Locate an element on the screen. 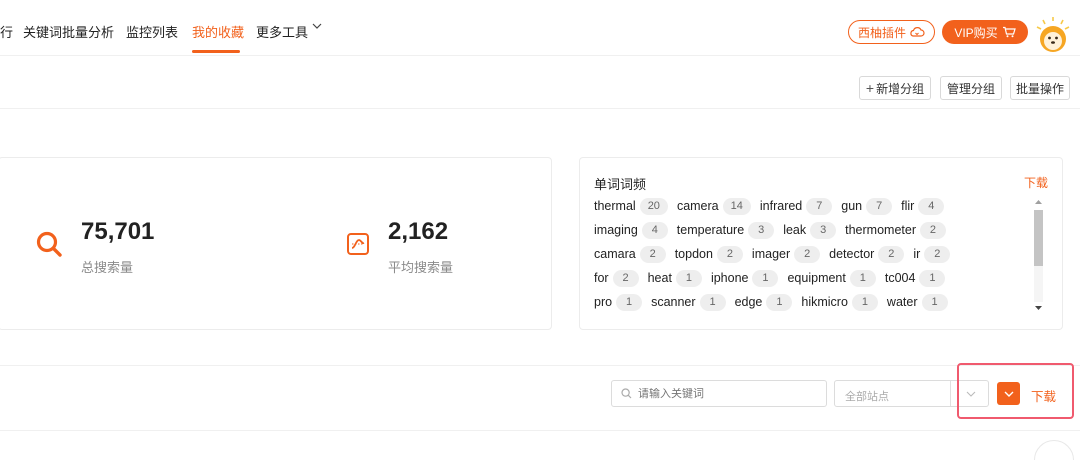 This screenshot has height=460, width=1080. word-term: ir is located at coordinates (917, 254).